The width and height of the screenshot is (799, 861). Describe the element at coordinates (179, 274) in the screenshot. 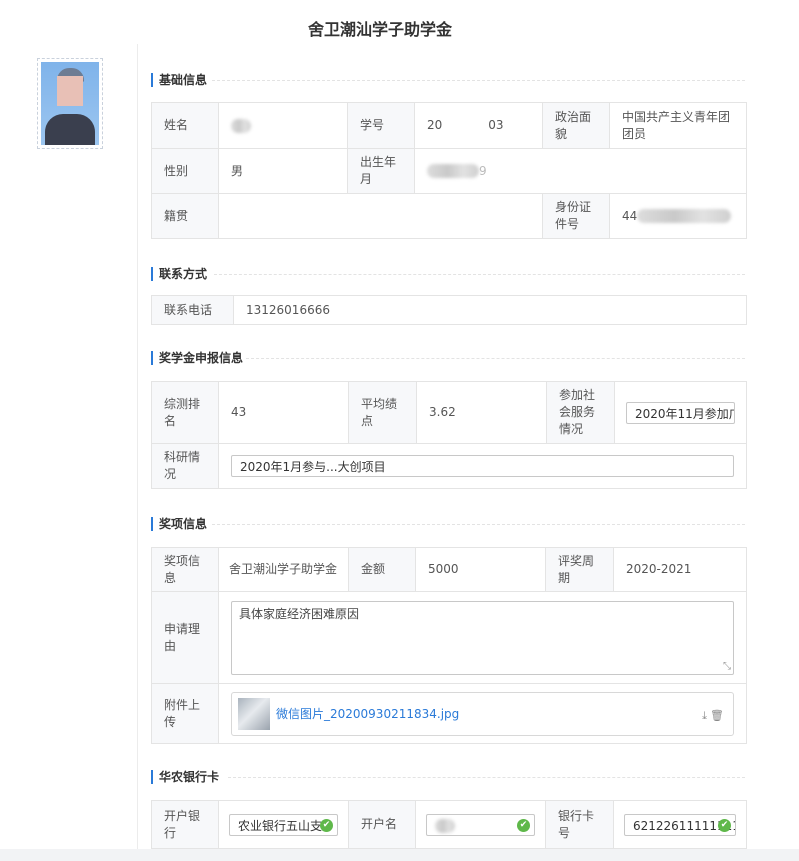

I see `section-title-contact: 联系方式` at that location.